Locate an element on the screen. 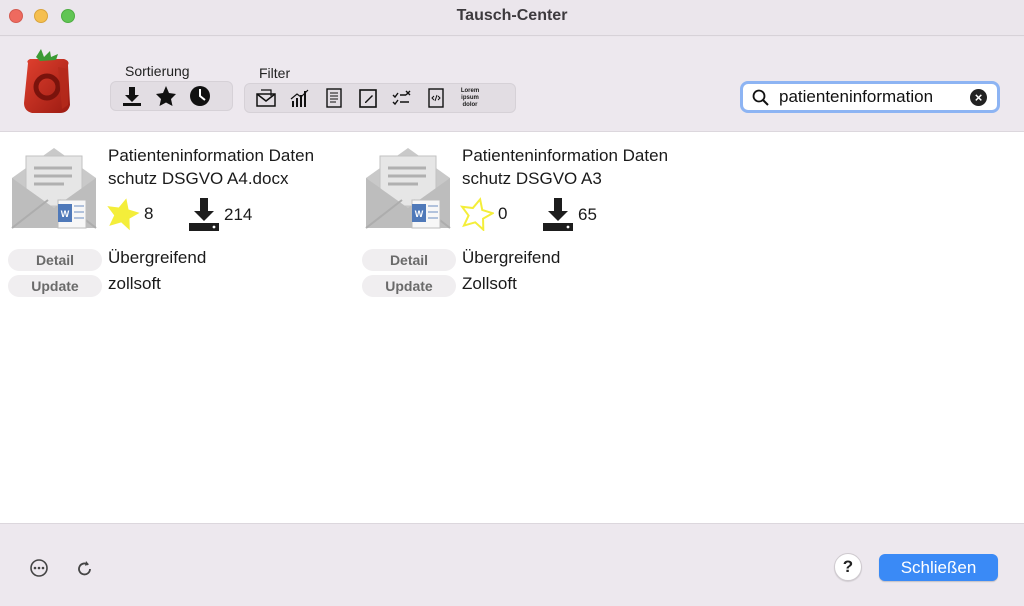 The image size is (1024, 606). checklist-icon is located at coordinates (401, 98).